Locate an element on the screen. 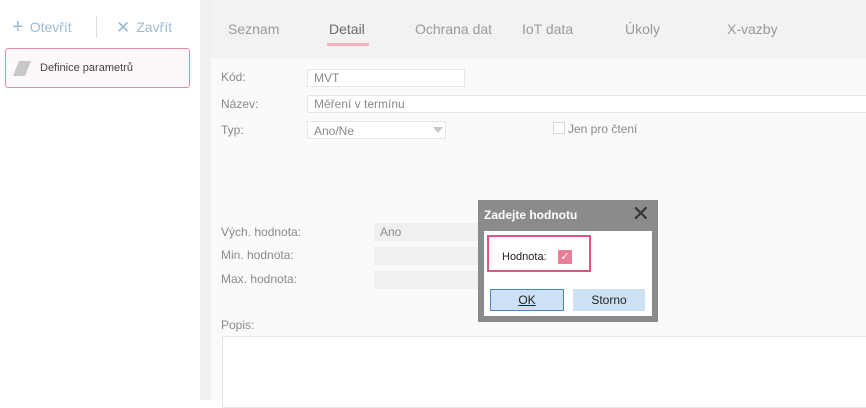  nazev-label: Název: is located at coordinates (240, 104).